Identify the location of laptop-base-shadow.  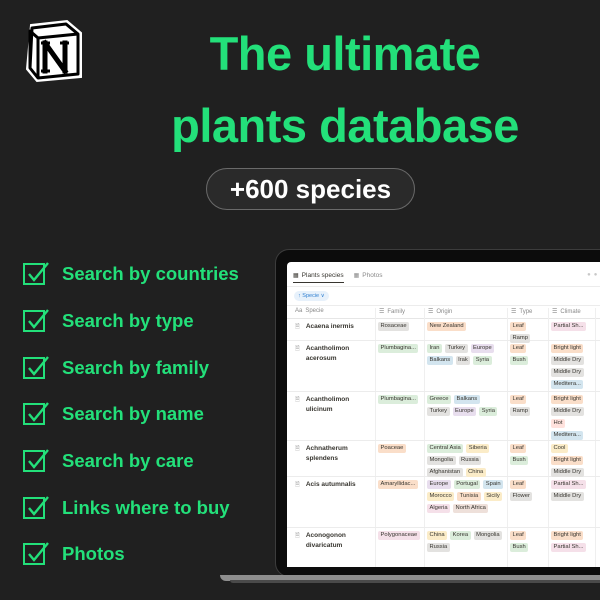
(415, 581).